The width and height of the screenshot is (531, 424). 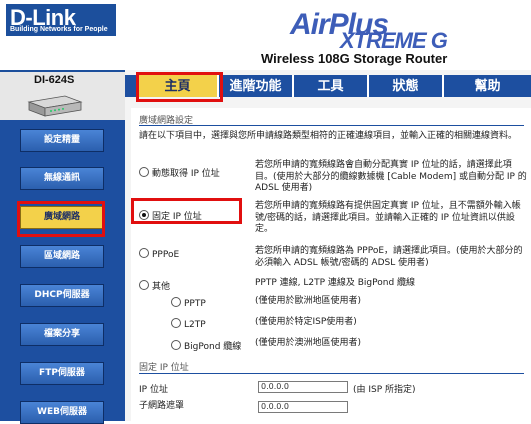 I want to click on ip-address-label: IP 位址, so click(x=153, y=390).